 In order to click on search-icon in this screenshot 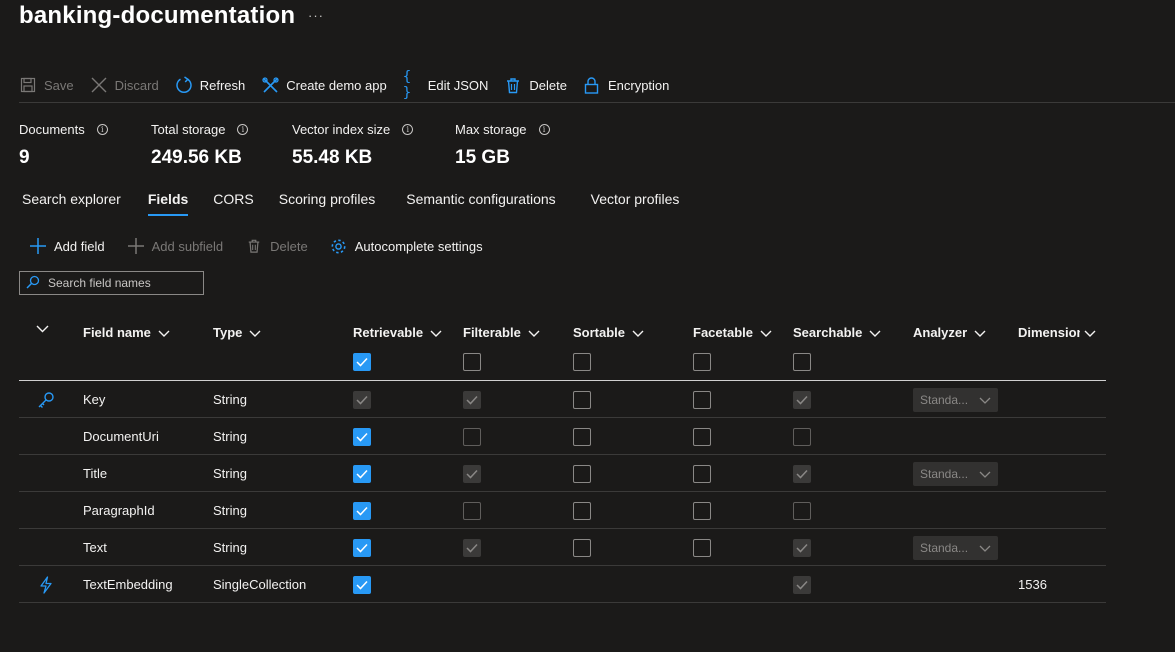, I will do `click(33, 283)`.